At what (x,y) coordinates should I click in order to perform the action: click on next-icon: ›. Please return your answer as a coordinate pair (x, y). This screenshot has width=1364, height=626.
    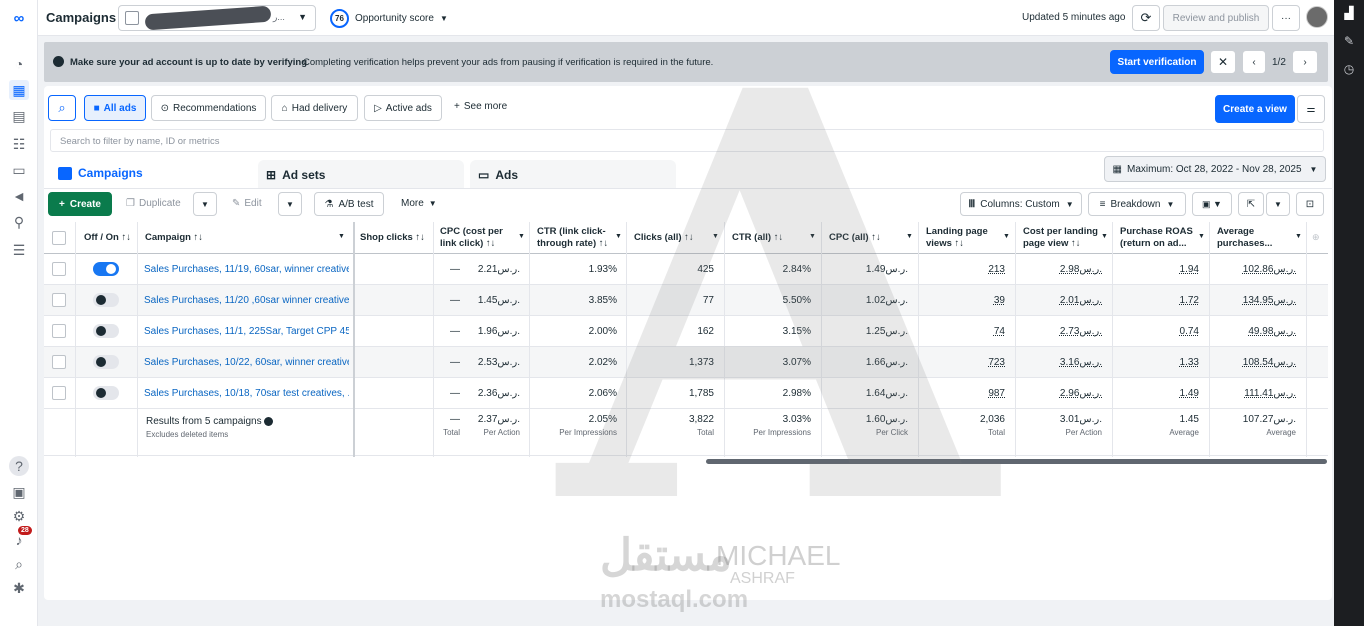
    Looking at the image, I should click on (1305, 62).